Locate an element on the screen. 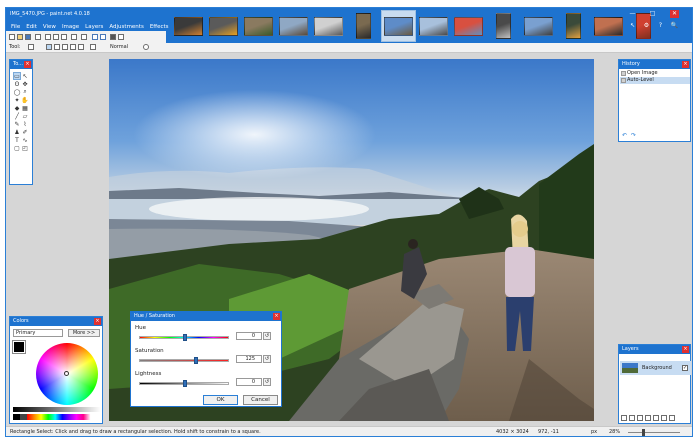 Image resolution: width=700 pixels, height=445 pixels. history-redo-icon: ↷ is located at coordinates (633, 135).